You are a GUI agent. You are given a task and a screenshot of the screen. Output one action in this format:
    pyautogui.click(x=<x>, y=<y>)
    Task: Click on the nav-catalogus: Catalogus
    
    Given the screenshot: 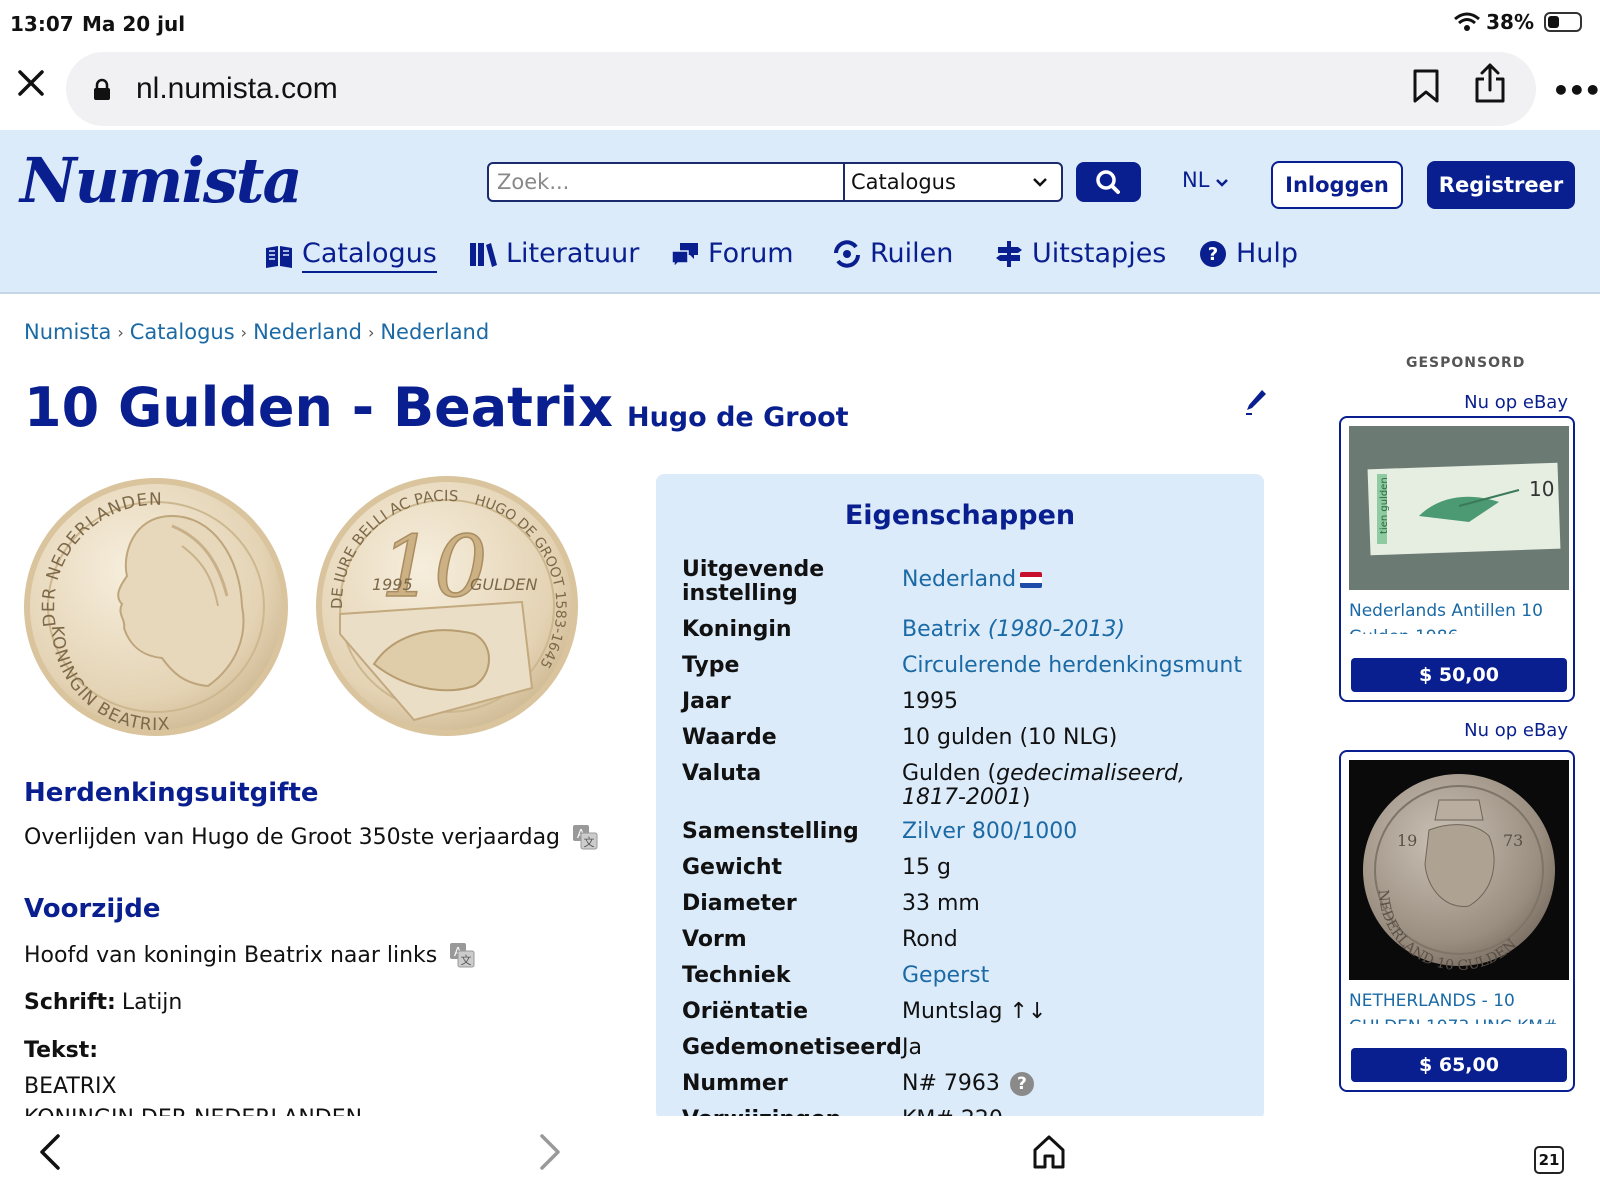 What is the action you would take?
    pyautogui.click(x=350, y=255)
    